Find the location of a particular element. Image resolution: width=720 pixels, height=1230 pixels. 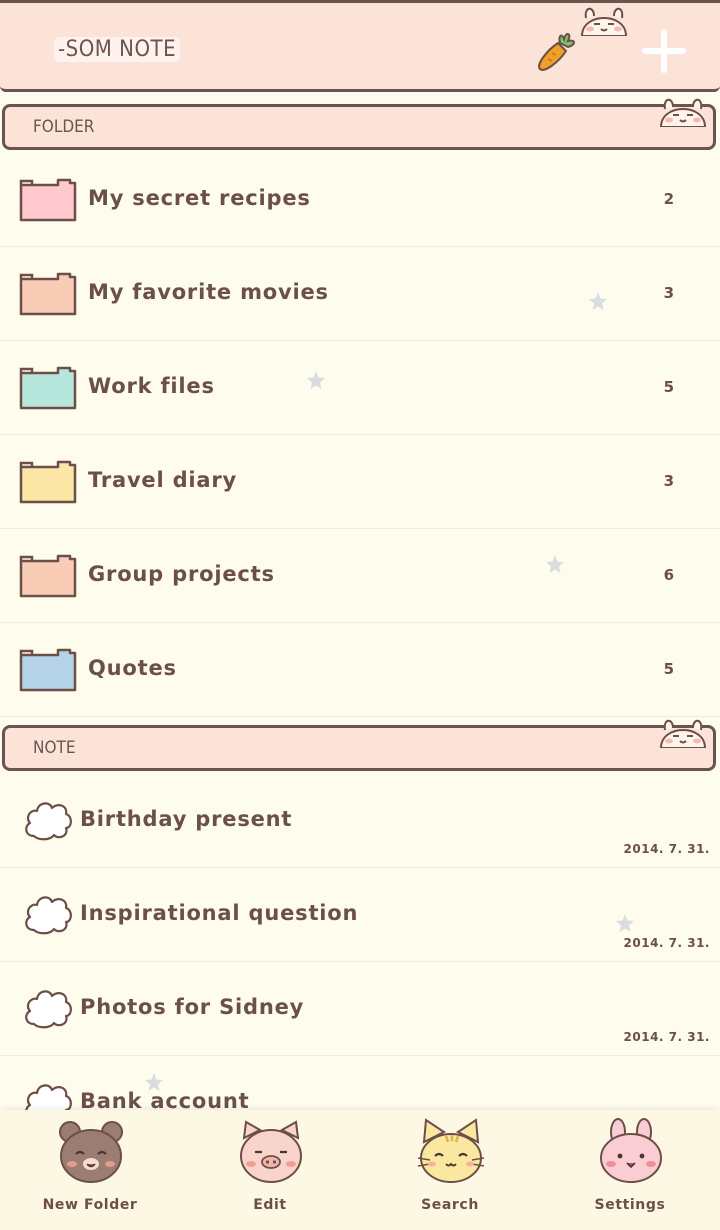

new-folder-button: New Folder is located at coordinates (90, 1170).